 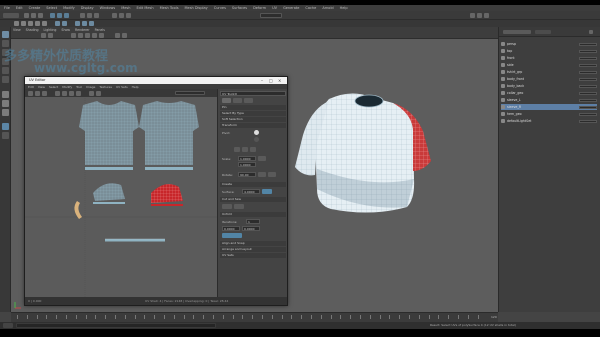 I want to click on ipr-render-icon, so click(x=121, y=15).